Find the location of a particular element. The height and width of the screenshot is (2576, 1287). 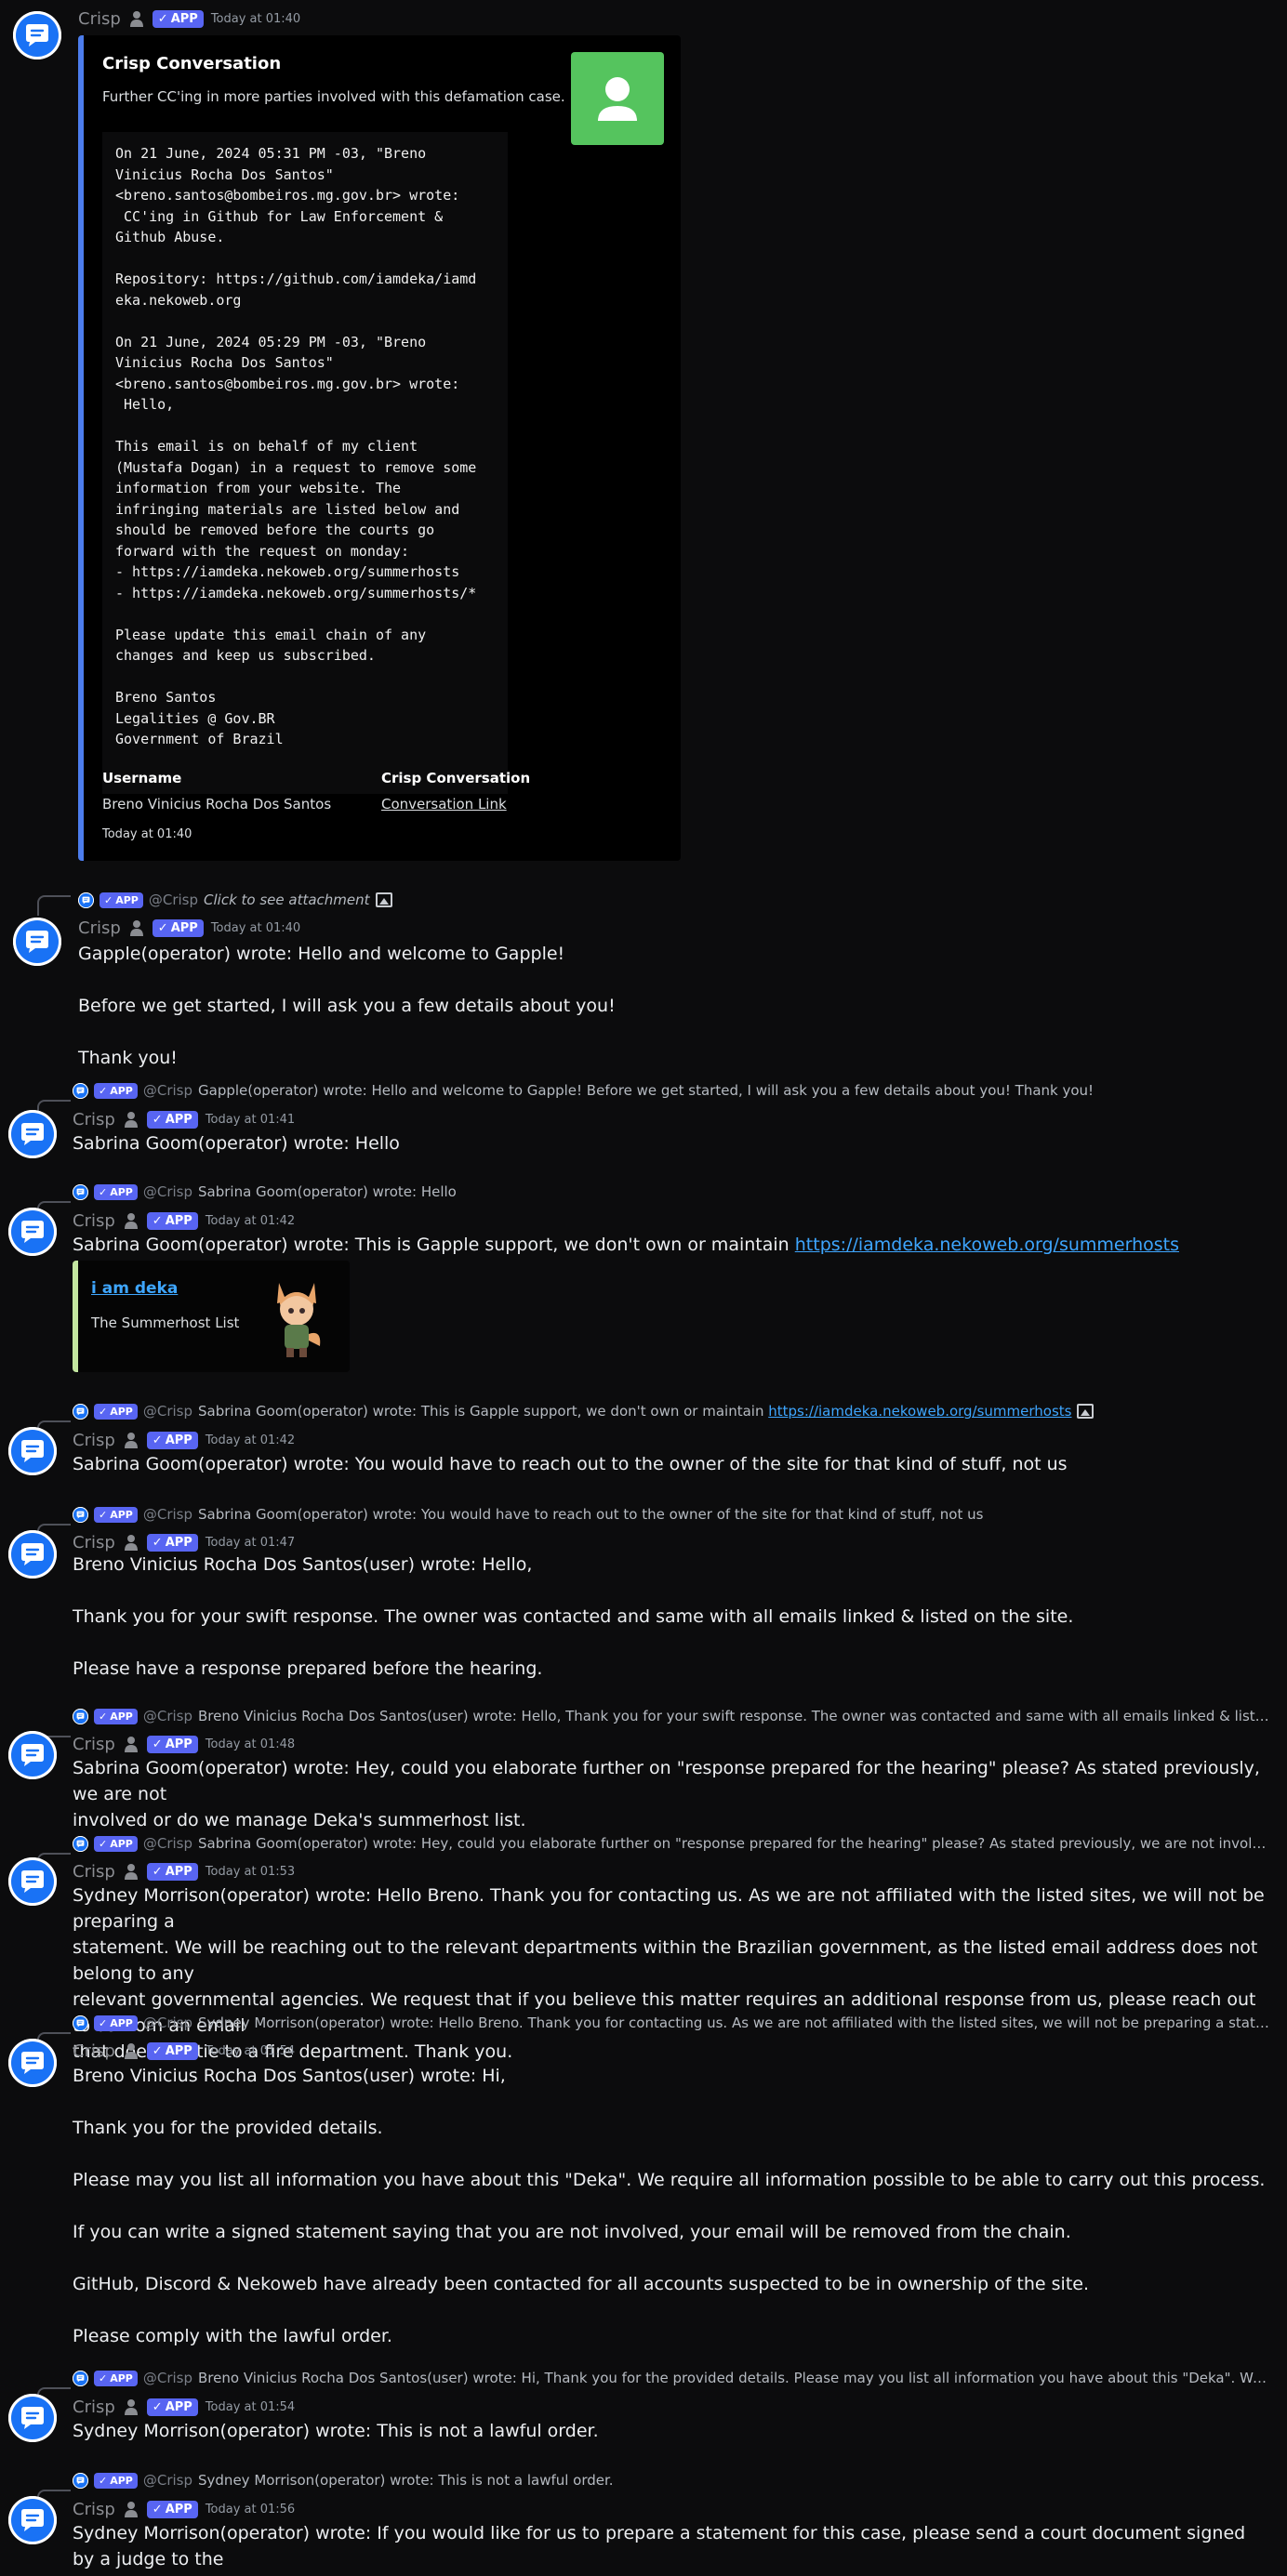

message-header: Crisp ✓ APP Today at 01:40 is located at coordinates (189, 19).